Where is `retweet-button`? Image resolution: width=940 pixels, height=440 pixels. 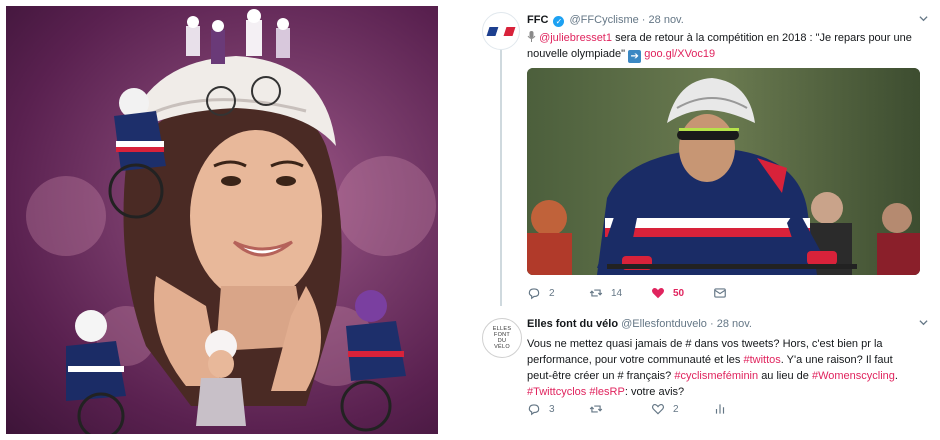 retweet-button is located at coordinates (600, 409).